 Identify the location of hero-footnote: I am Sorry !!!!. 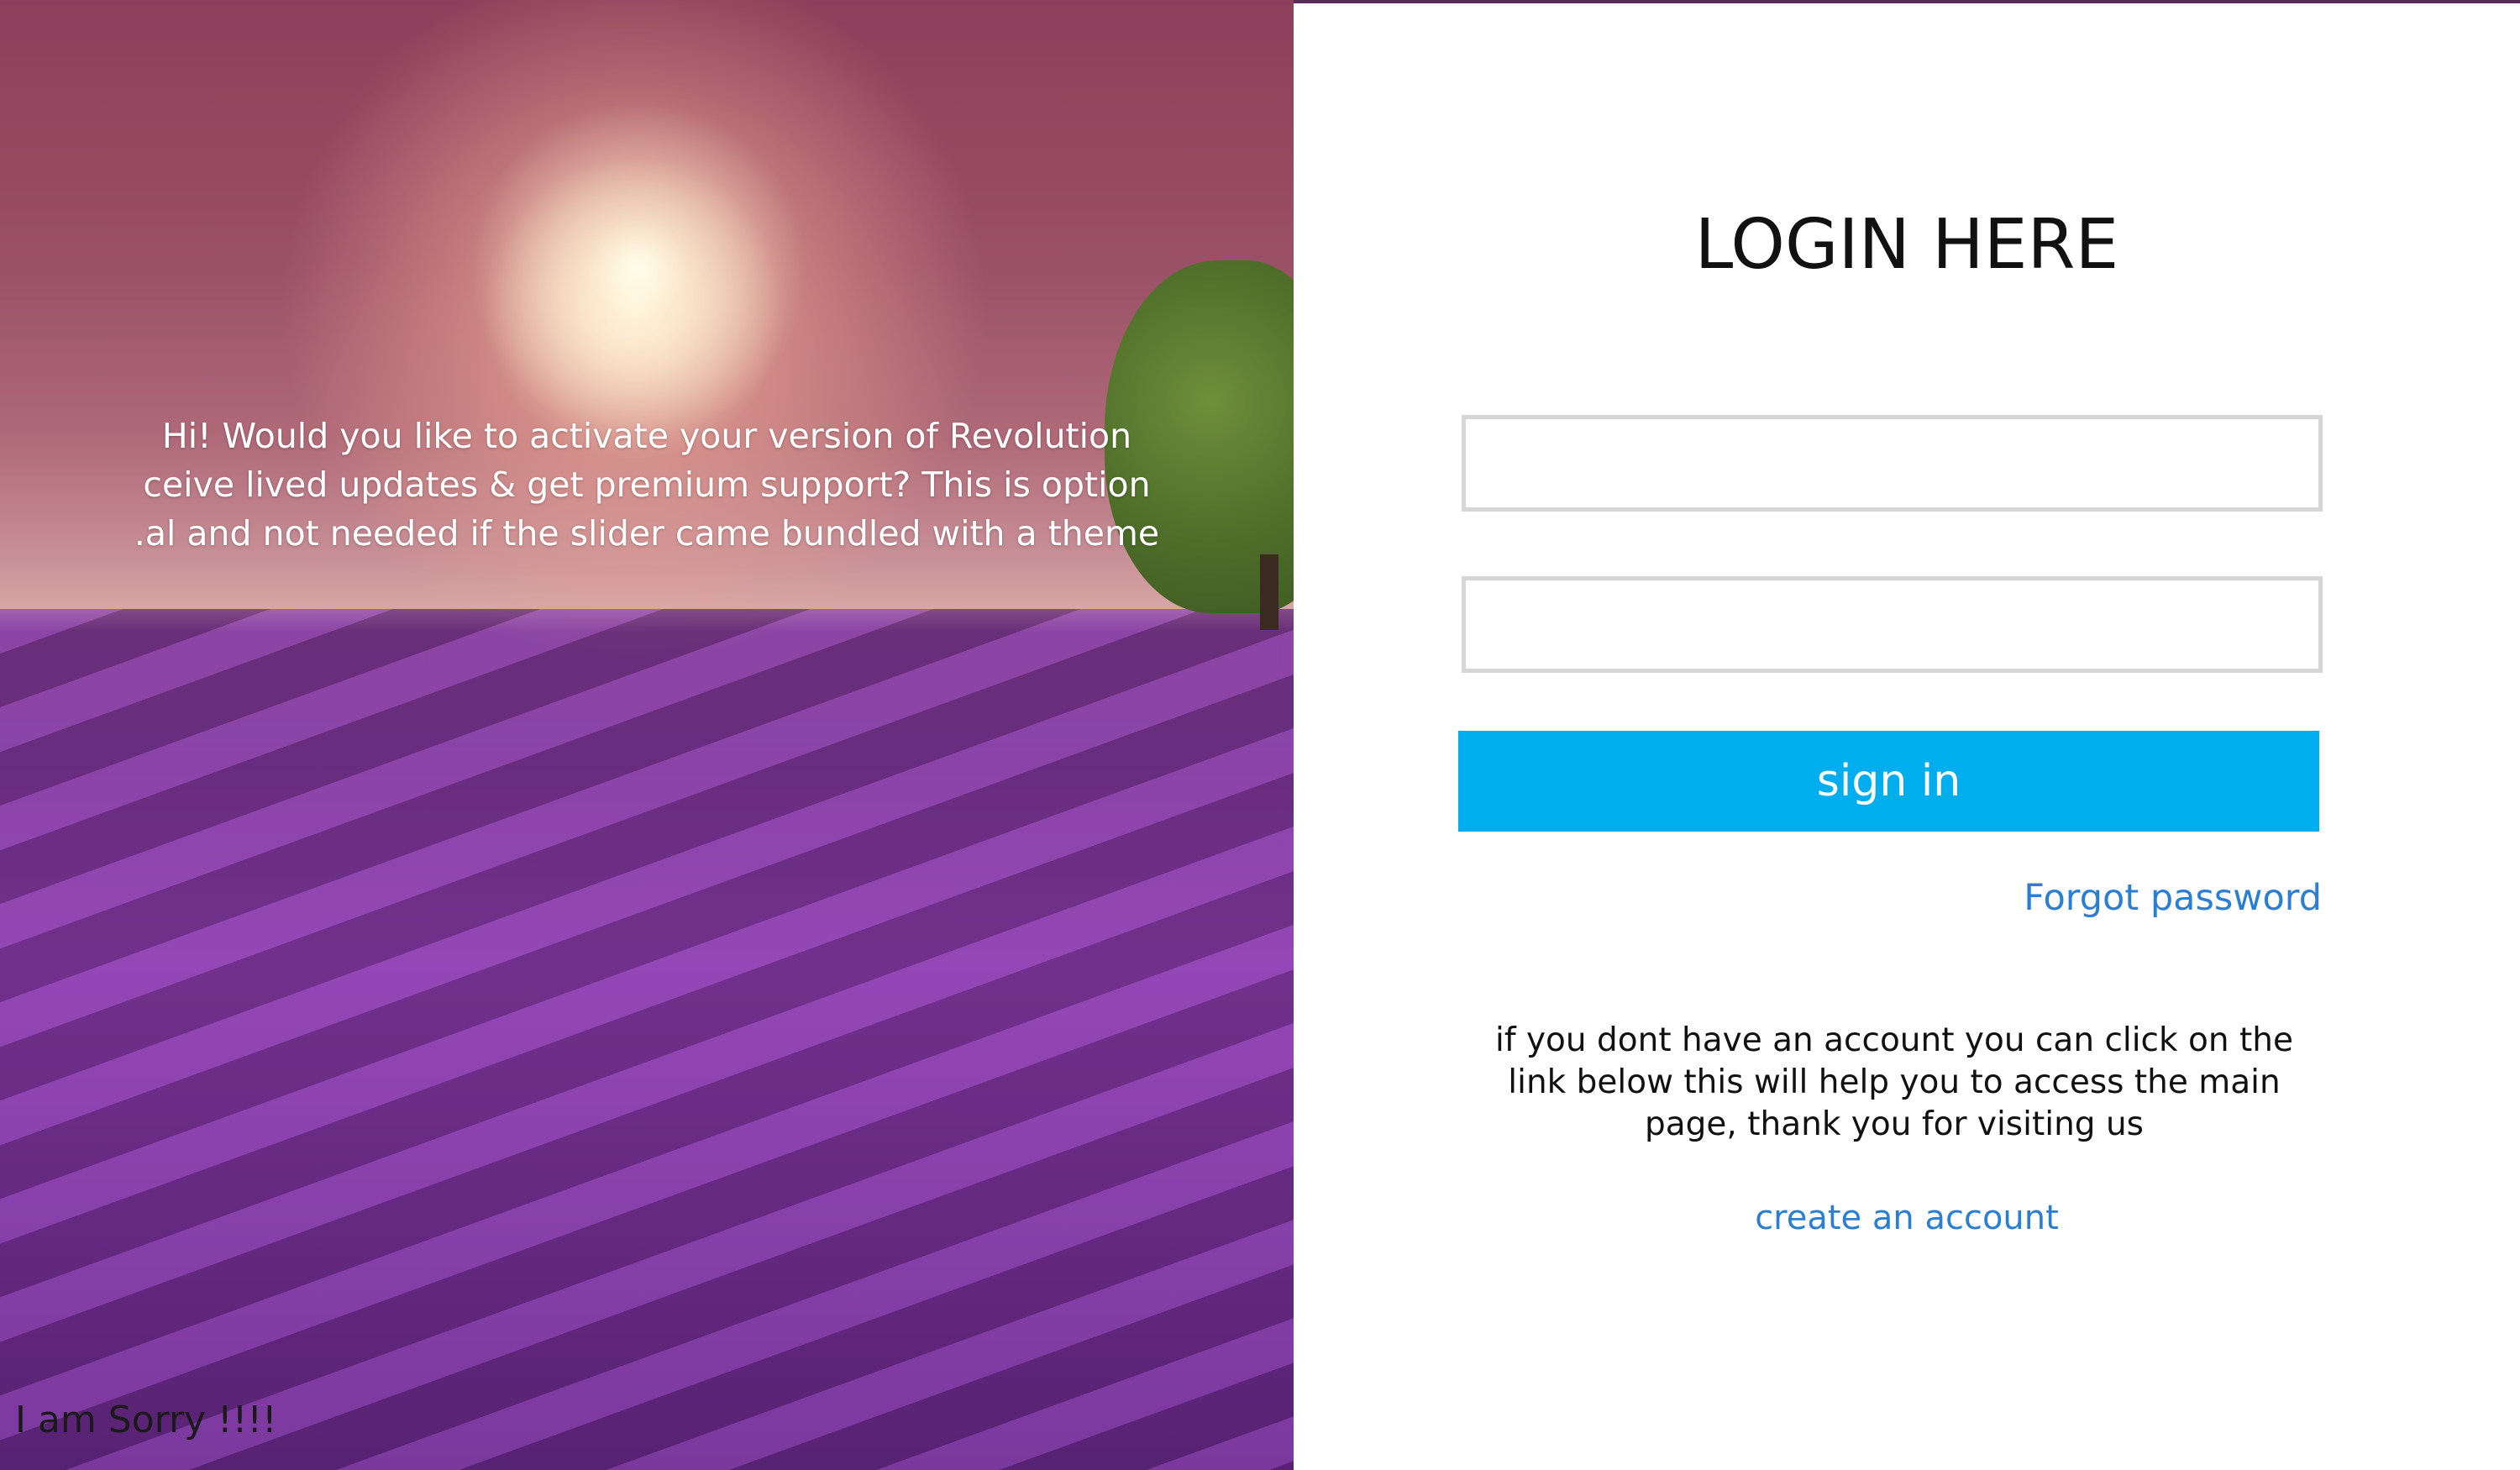
(146, 1420).